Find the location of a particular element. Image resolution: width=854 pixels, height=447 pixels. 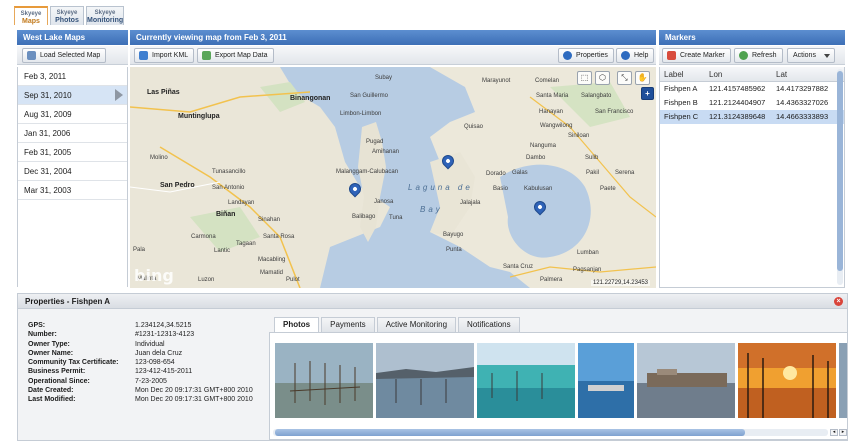

properties-header: Properties - Fishpen A × is located at coordinates (432, 301).